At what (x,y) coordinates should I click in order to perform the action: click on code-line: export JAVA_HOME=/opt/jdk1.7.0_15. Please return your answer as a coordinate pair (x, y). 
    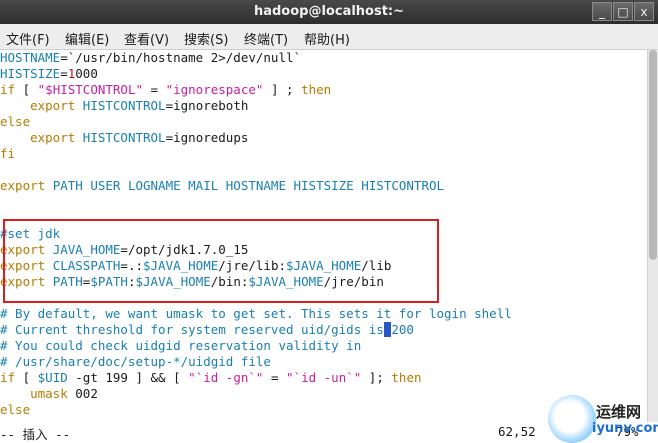
    Looking at the image, I should click on (124, 250).